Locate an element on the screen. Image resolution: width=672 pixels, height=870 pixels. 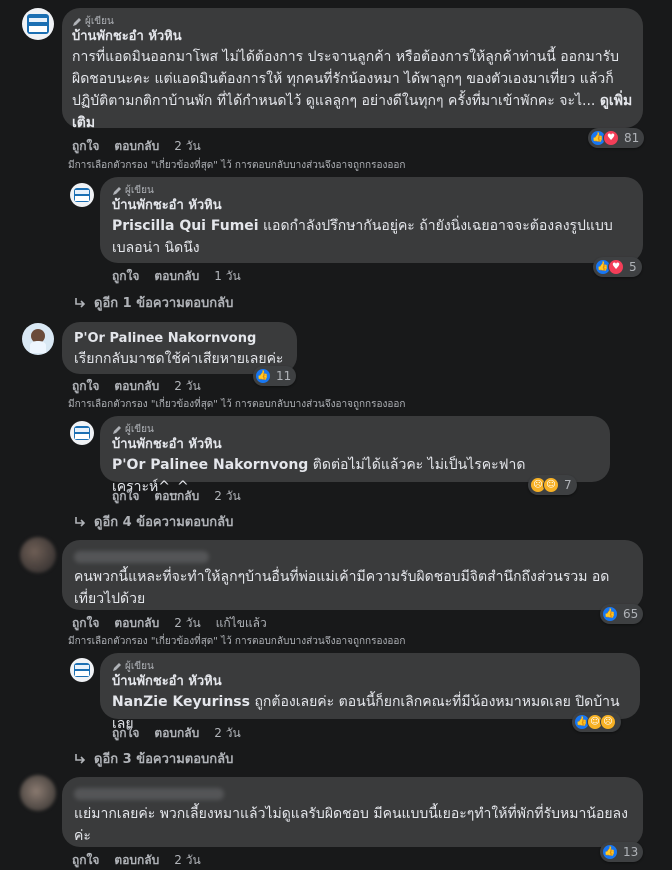
reaction-summary: ☹ ☺ 7 is located at coordinates (552, 485).